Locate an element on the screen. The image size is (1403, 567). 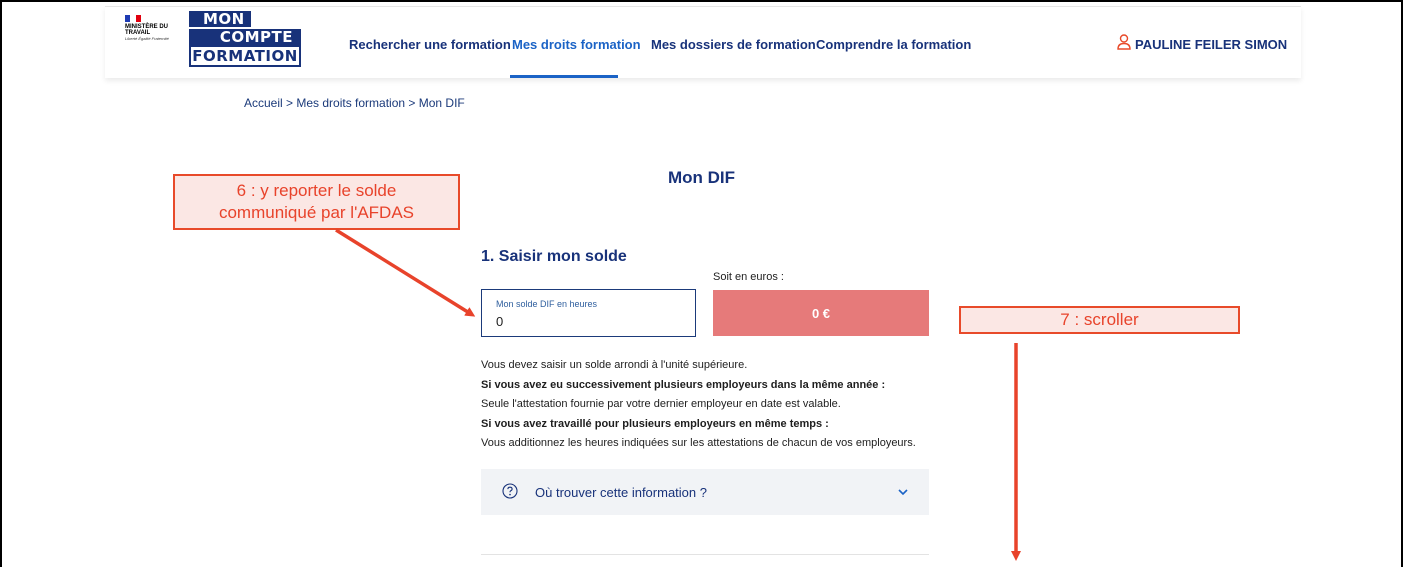
solde-dif-field: Mon solde DIF en heures is located at coordinates (588, 313).